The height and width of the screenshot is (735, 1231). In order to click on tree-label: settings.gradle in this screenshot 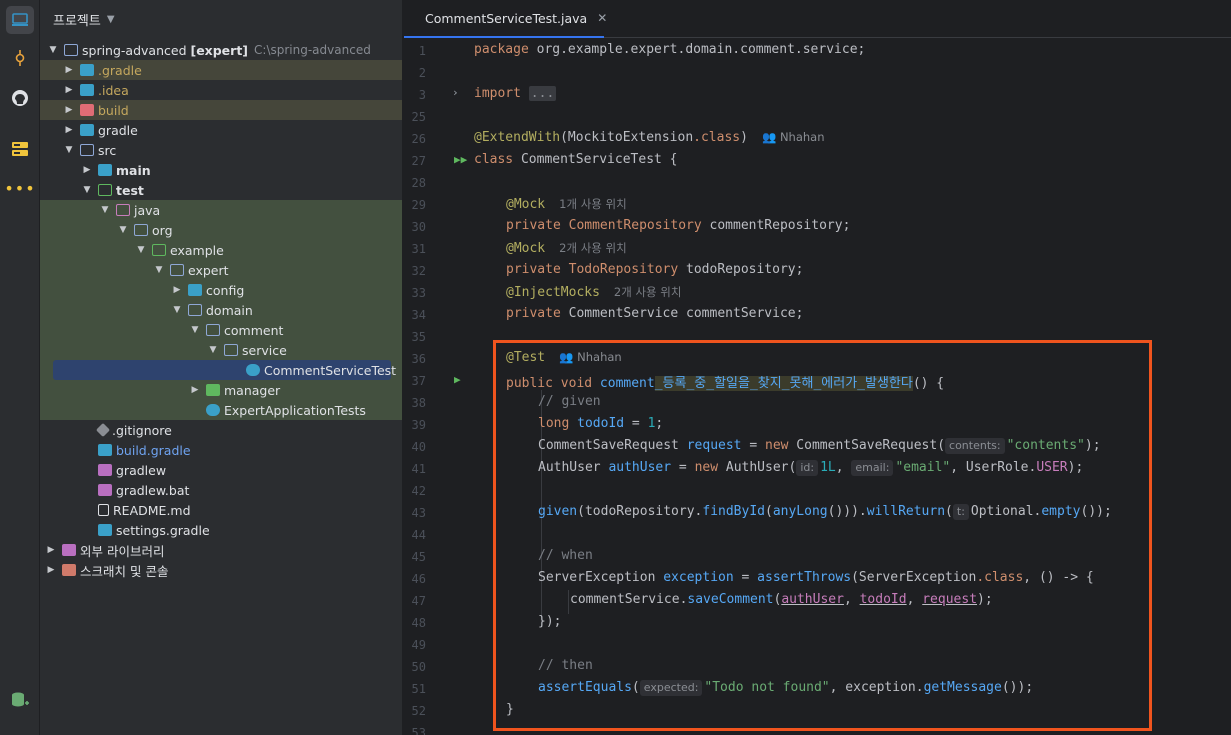, I will do `click(163, 530)`.